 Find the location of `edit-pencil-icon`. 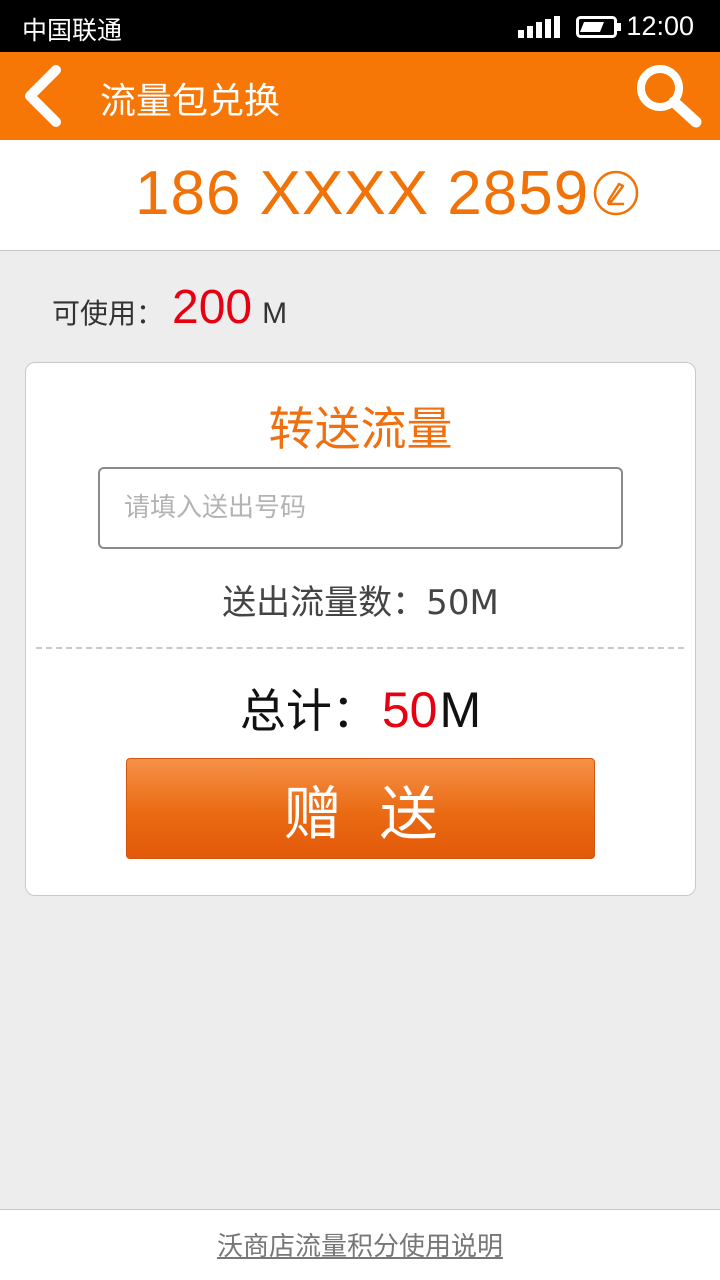

edit-pencil-icon is located at coordinates (616, 193).